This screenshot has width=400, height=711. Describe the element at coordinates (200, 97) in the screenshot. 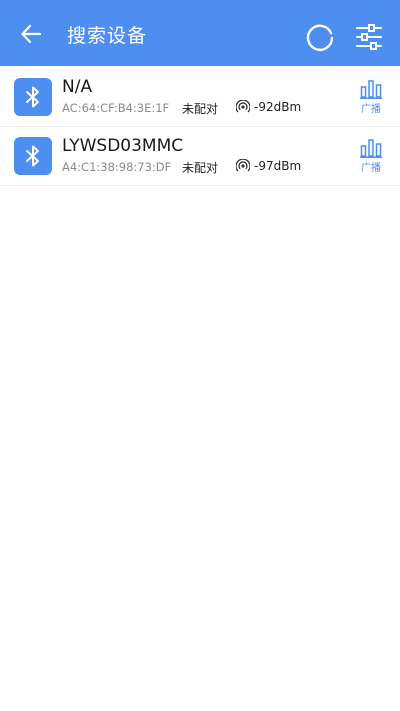

I see `device-row: N/A AC:64:CF:B4:3E:1F 未配对 -92dBm 广播` at that location.